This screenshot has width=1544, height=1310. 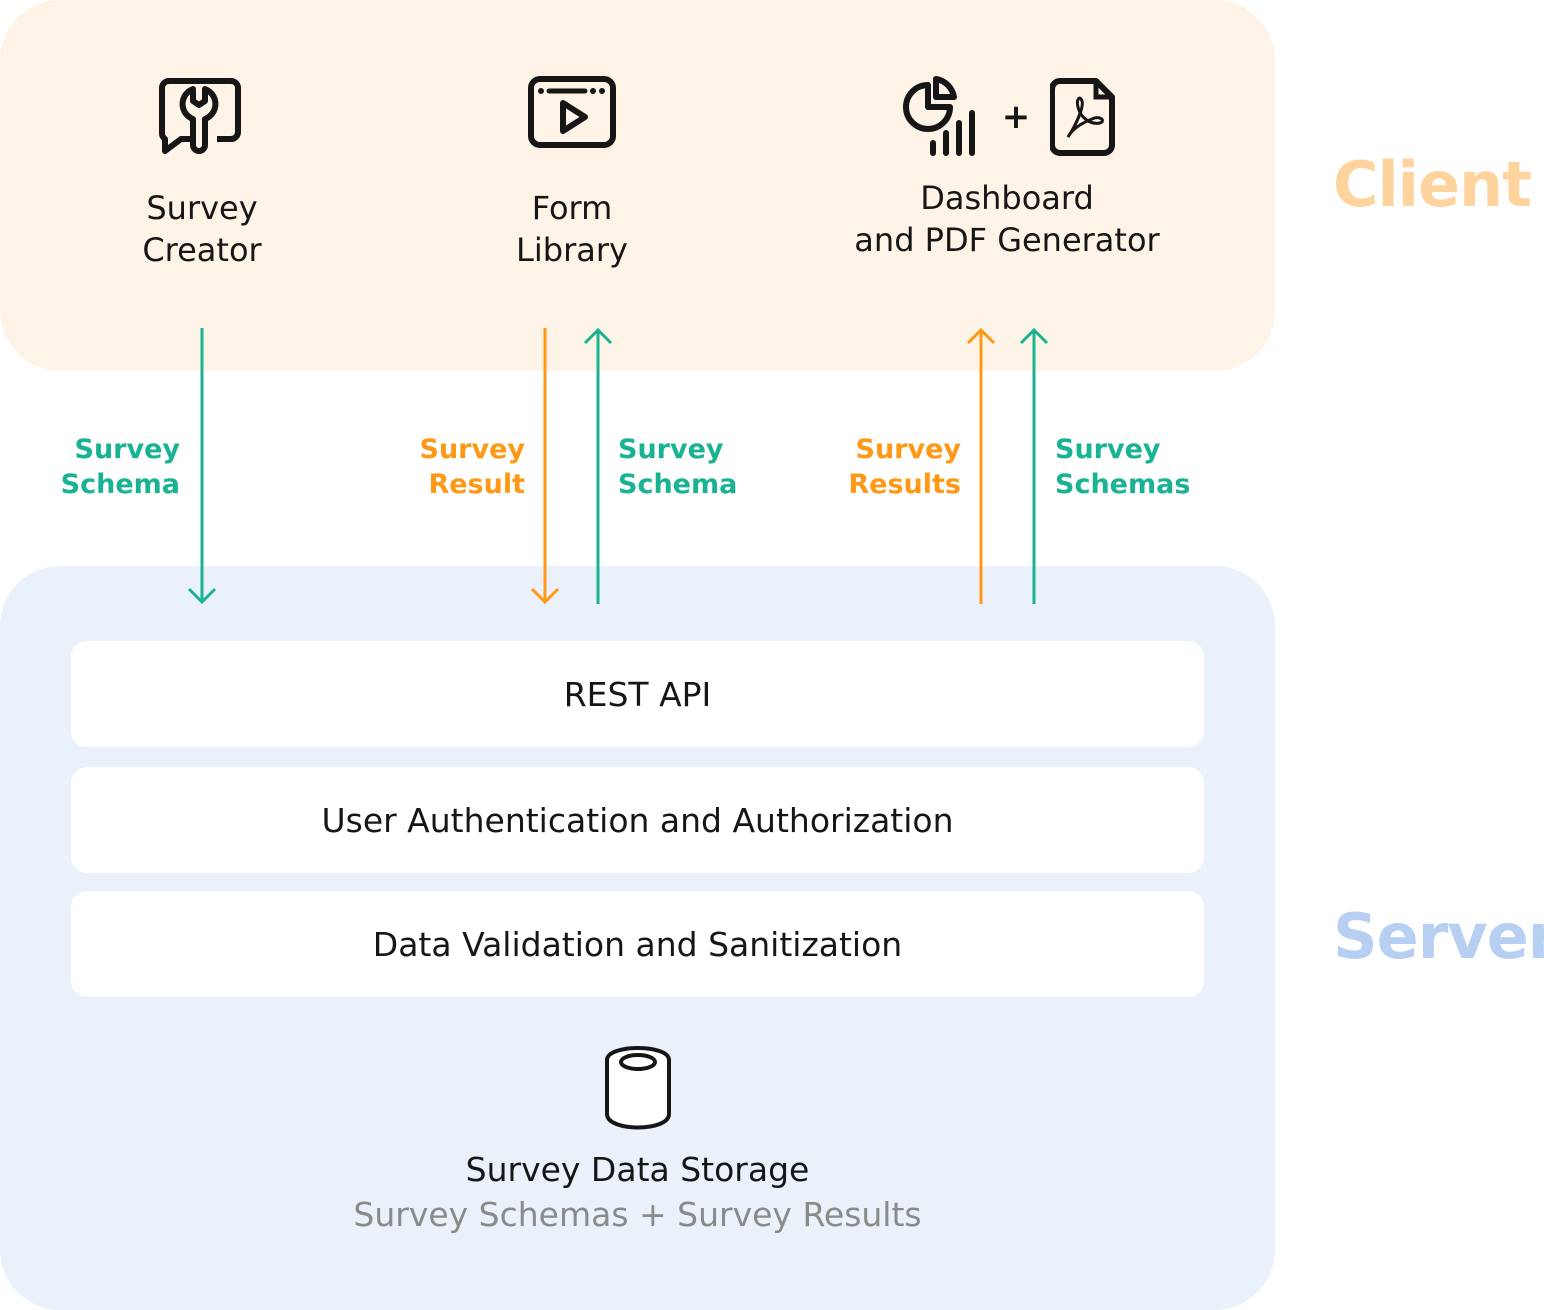 I want to click on flow-label-dash-schemas: Survey Schemas, so click(x=1122, y=467).